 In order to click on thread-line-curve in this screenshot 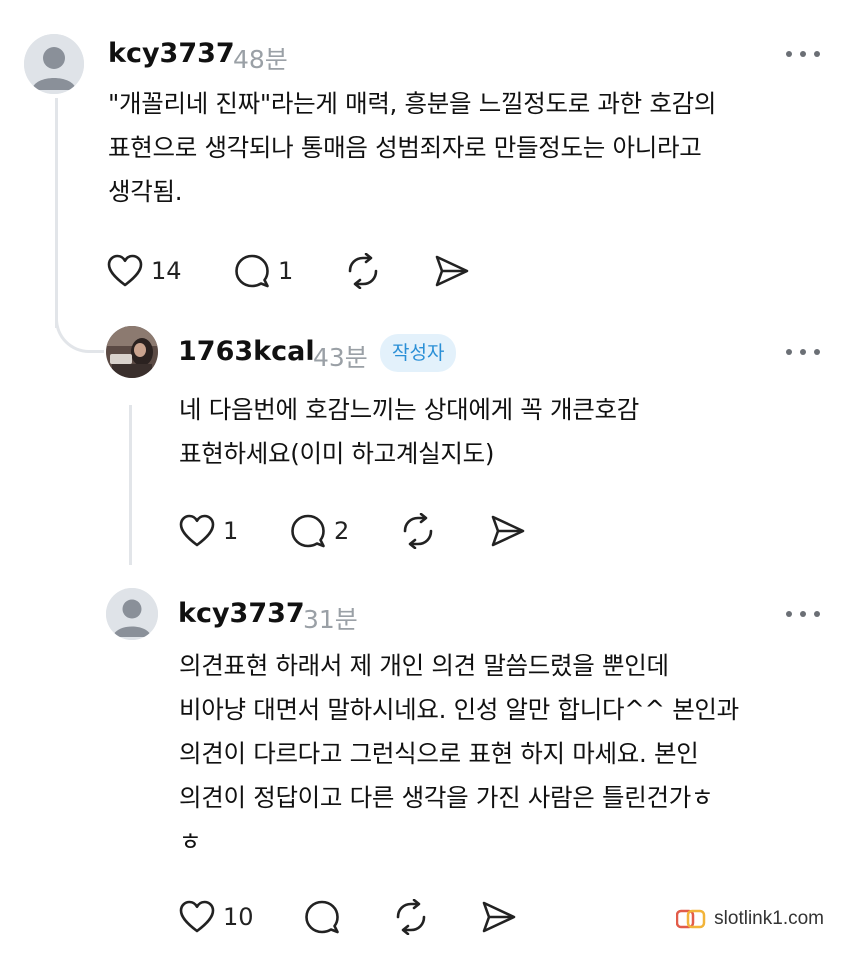, I will do `click(79, 326)`.